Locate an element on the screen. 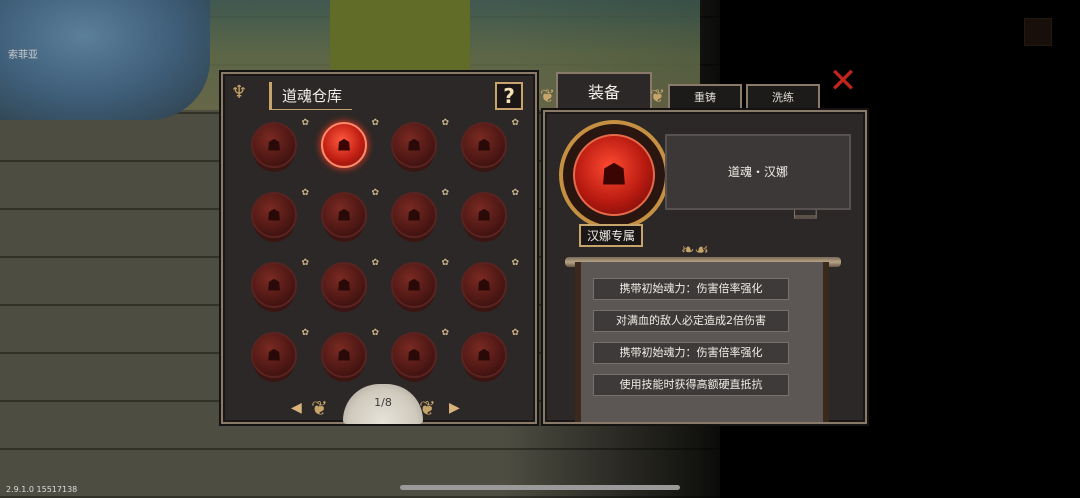 The image size is (1080, 498). equipped-orb-frame: ☗ is located at coordinates (614, 175).